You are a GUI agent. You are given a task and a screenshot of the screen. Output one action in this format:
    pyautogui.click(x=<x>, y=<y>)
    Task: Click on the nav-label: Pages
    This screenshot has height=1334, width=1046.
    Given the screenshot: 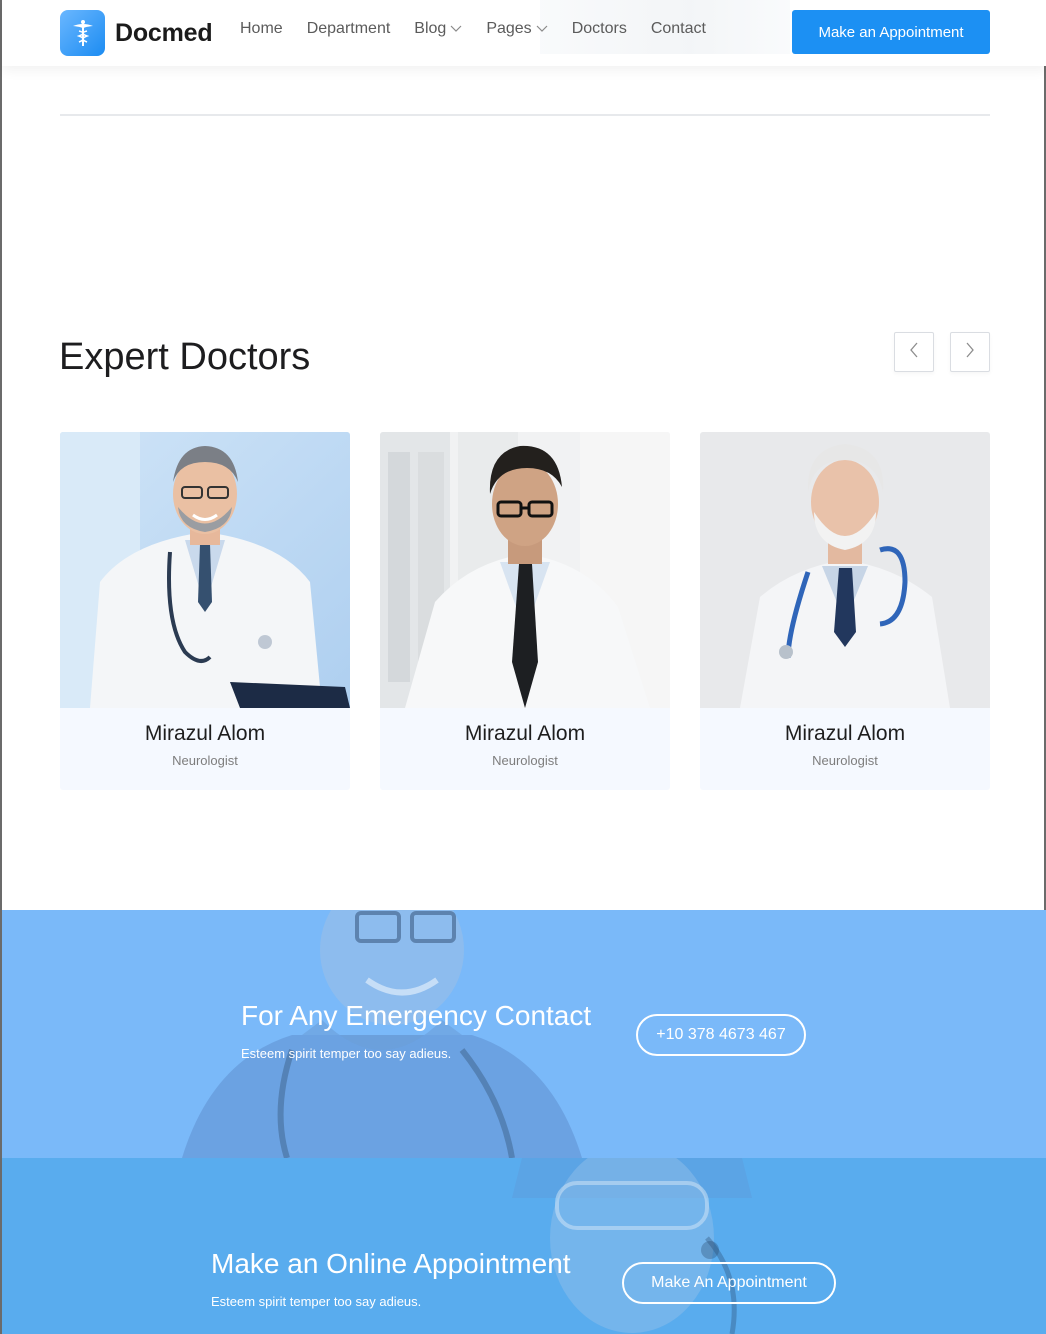 What is the action you would take?
    pyautogui.click(x=509, y=28)
    